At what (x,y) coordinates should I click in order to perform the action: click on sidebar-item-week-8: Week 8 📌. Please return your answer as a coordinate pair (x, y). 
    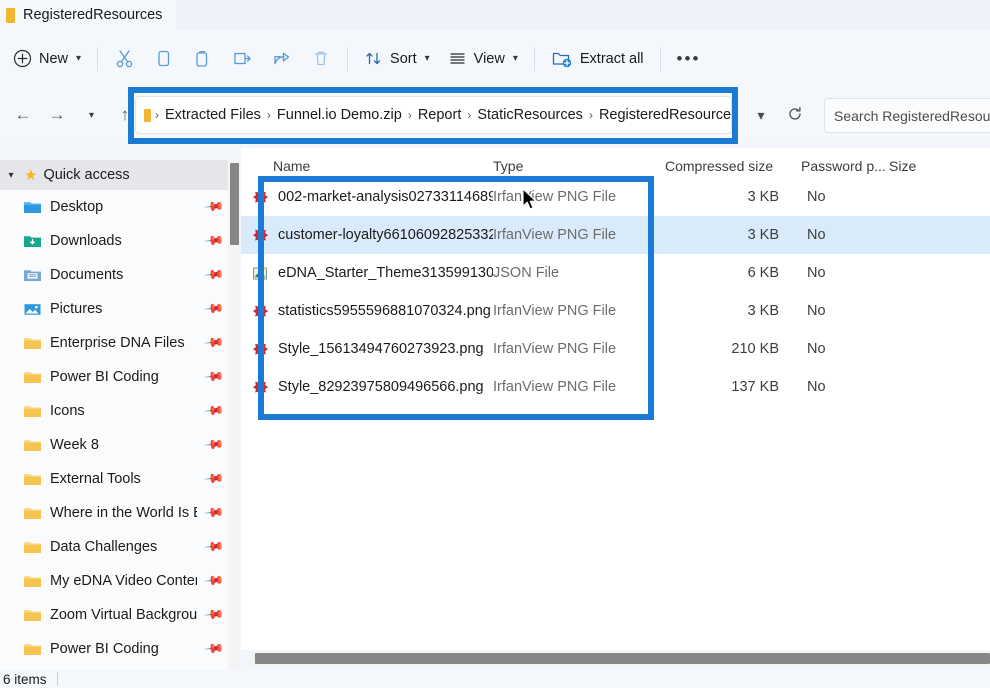
    Looking at the image, I should click on (114, 445).